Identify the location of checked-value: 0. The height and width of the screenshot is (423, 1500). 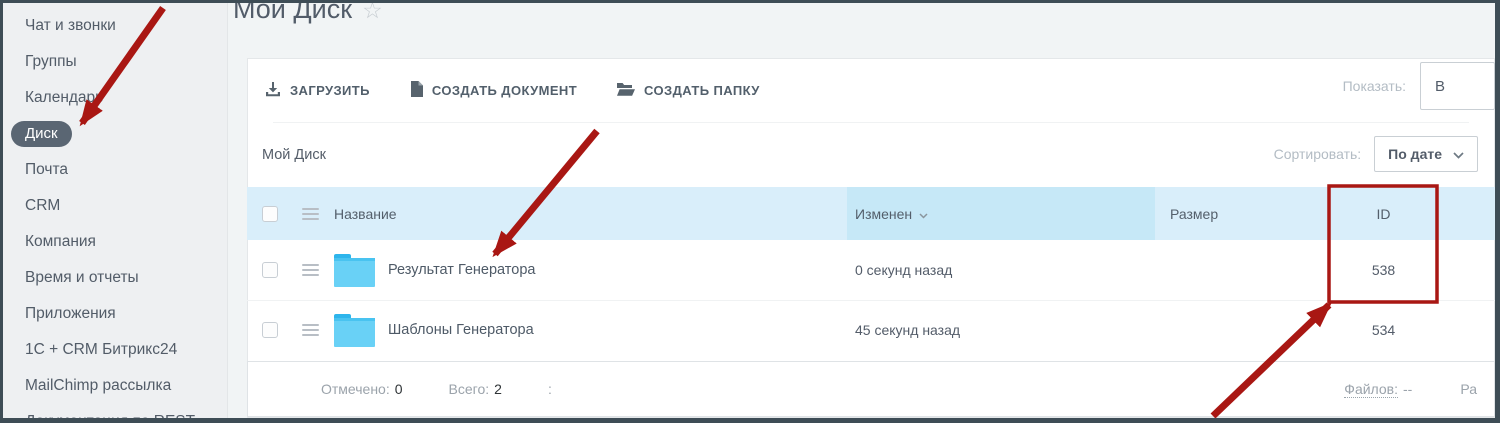
(398, 389).